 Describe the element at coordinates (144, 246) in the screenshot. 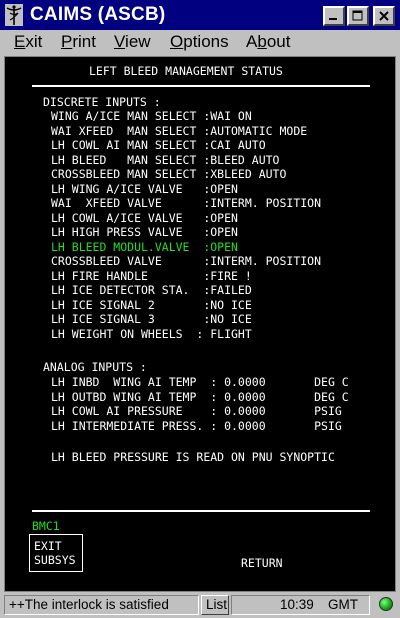

I see `discrete-row-highlighted: LH BLEED MODUL.VALVE :OPEN` at that location.